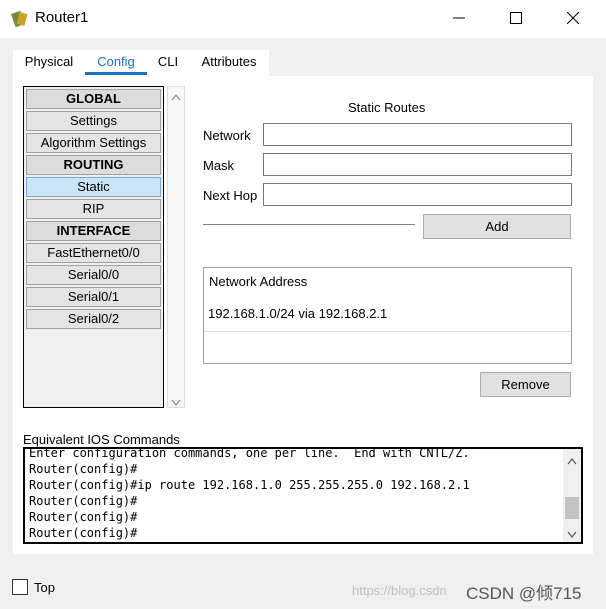 Image resolution: width=606 pixels, height=609 pixels. Describe the element at coordinates (93, 121) in the screenshot. I see `sidebar-item-settings: Settings` at that location.